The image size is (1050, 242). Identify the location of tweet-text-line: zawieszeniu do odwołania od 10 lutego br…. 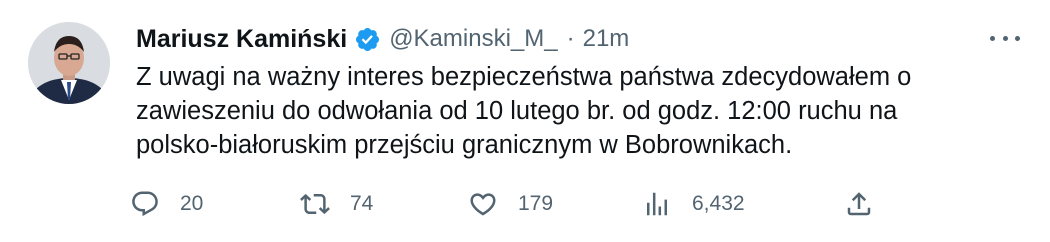
(517, 111).